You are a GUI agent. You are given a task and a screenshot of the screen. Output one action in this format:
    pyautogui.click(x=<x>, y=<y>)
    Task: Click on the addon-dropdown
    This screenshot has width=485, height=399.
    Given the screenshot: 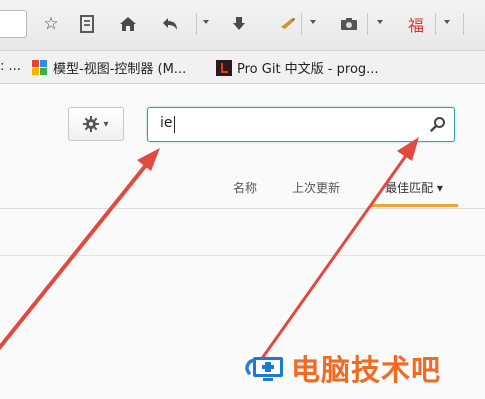 What is the action you would take?
    pyautogui.click(x=447, y=22)
    